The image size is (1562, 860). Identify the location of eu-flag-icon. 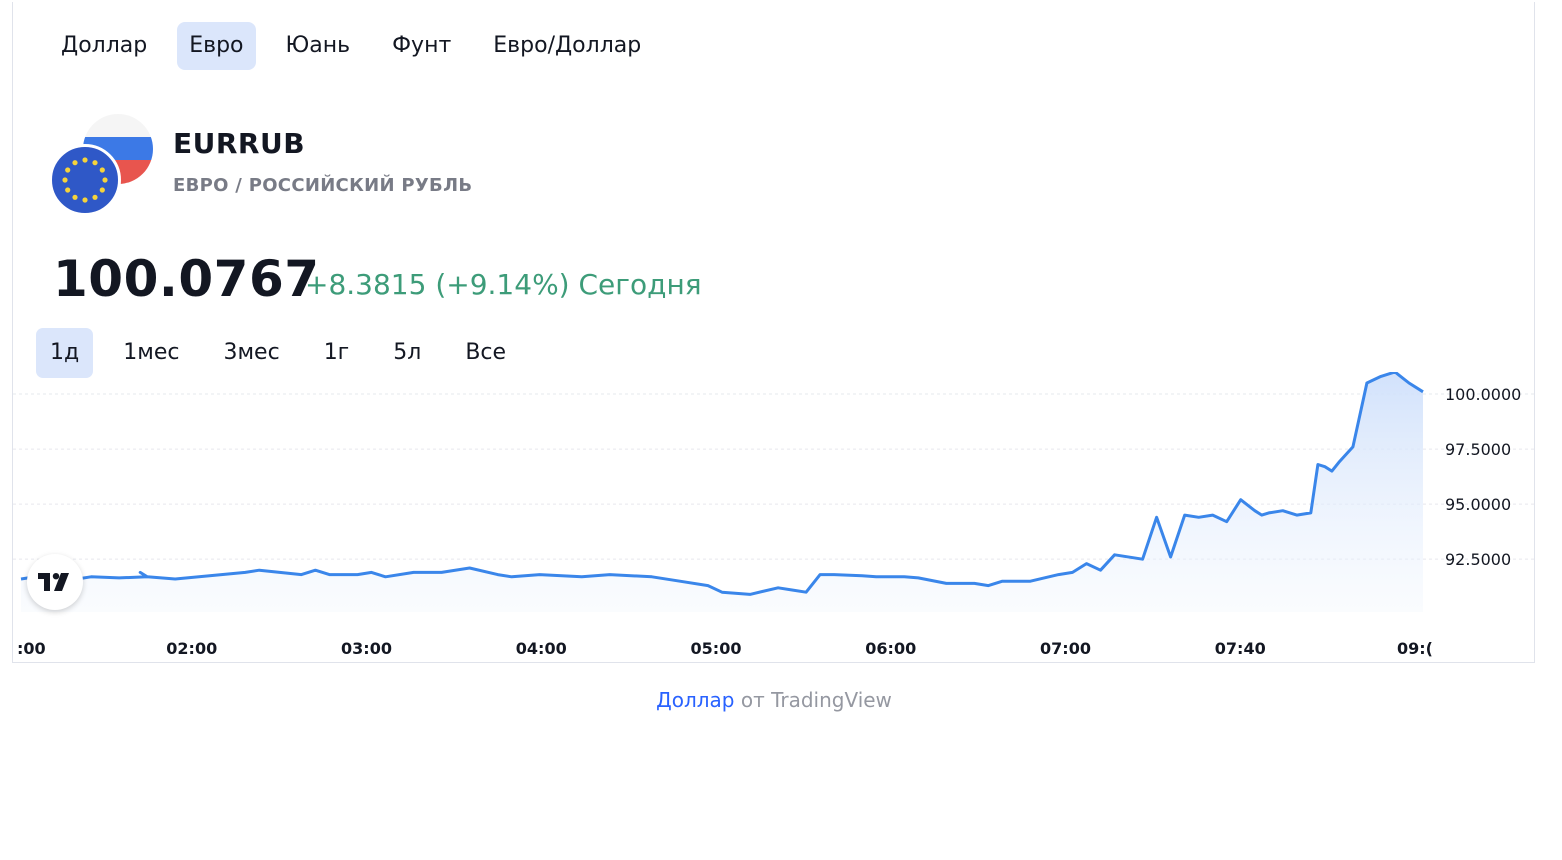
(85, 180).